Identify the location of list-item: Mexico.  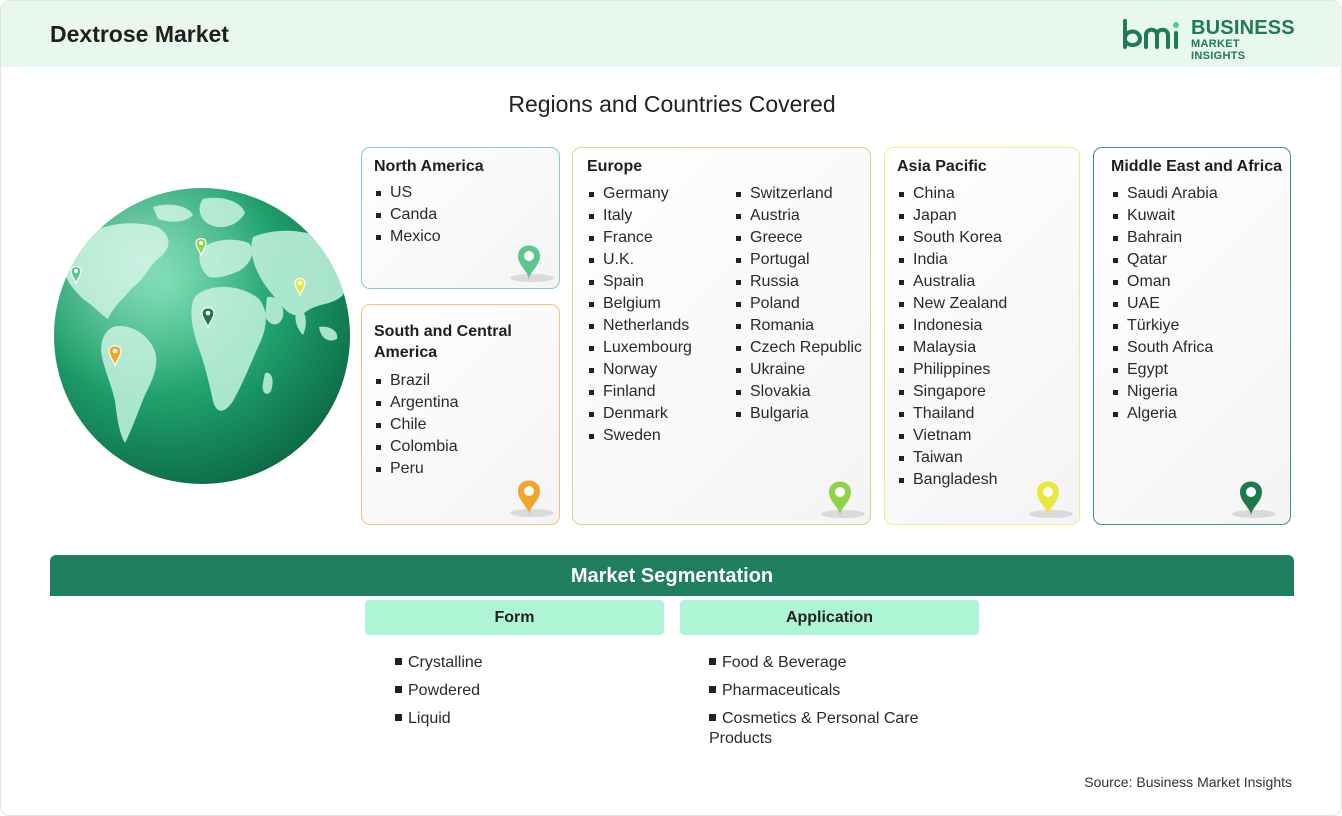
(407, 237).